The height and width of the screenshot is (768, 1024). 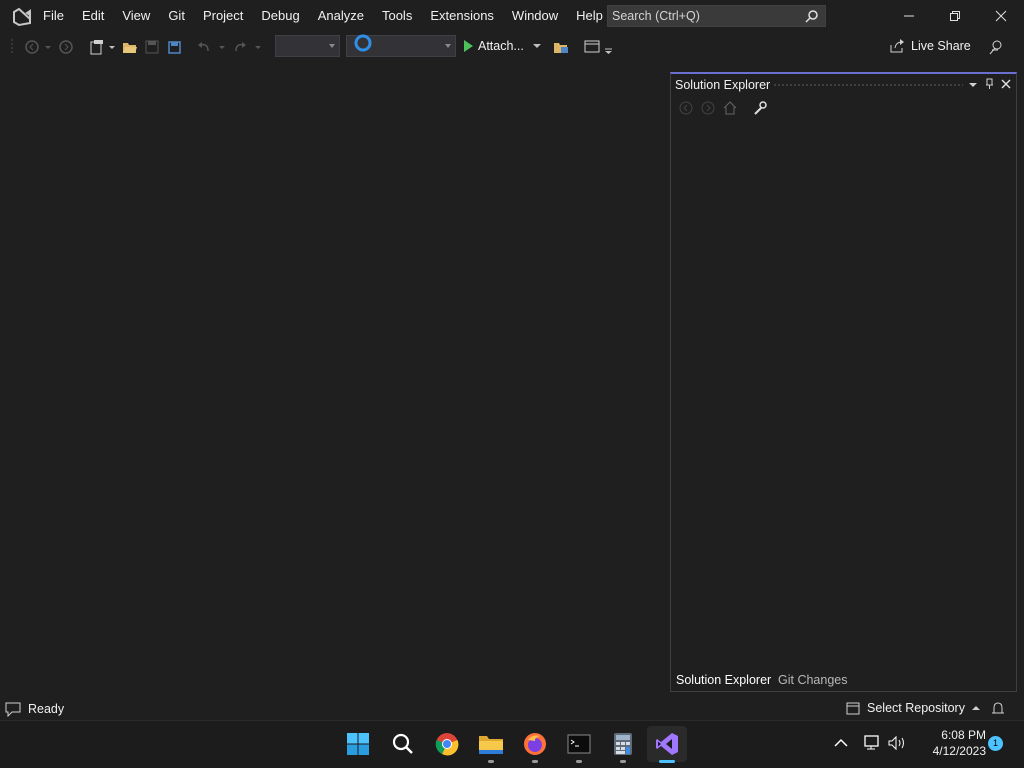 What do you see at coordinates (959, 751) in the screenshot?
I see `clock-date: 4/12/2023` at bounding box center [959, 751].